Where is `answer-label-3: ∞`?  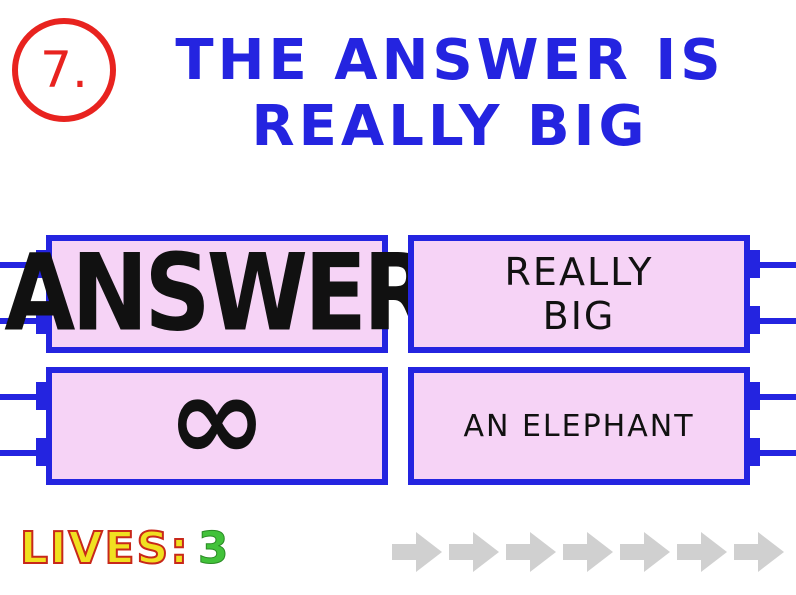 answer-label-3: ∞ is located at coordinates (217, 419).